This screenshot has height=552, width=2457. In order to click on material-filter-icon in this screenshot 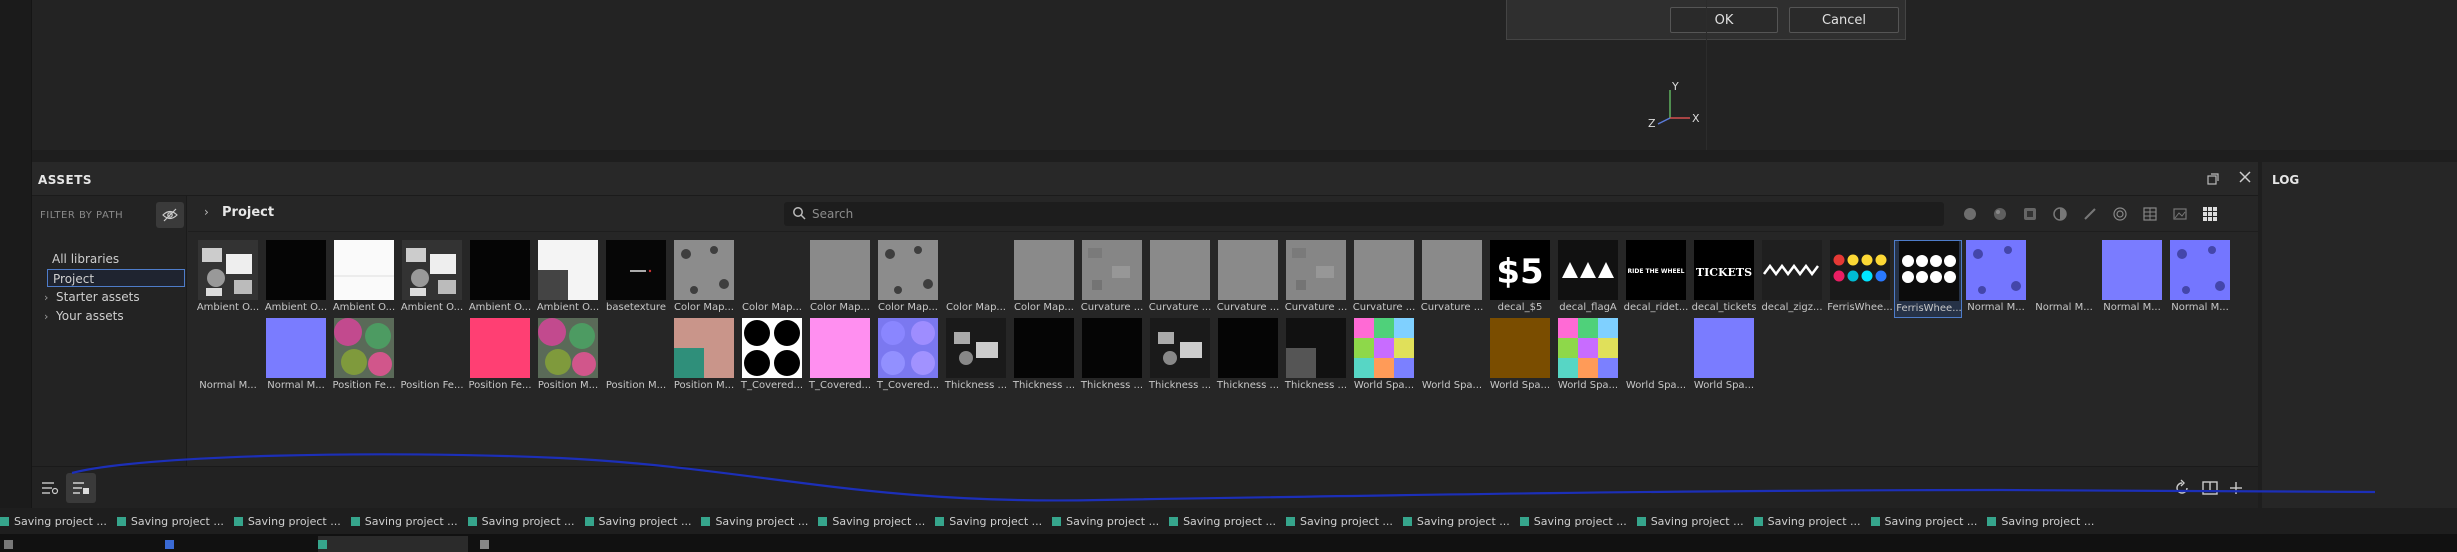, I will do `click(1970, 214)`.